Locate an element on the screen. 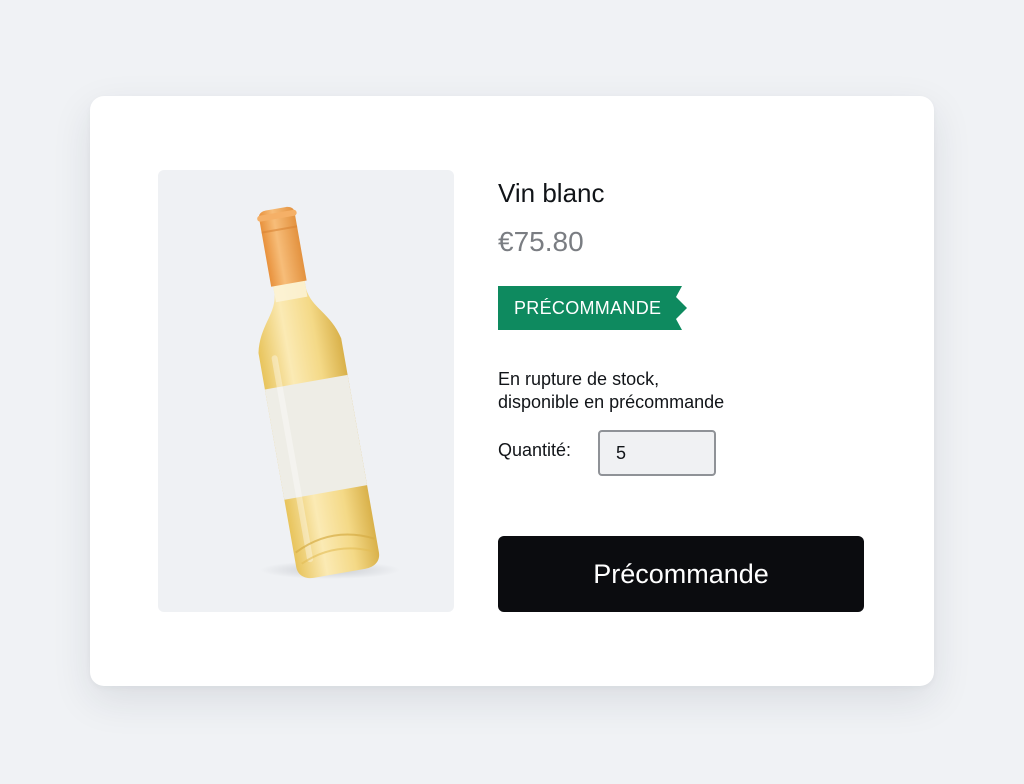  stock-status-line-2: disponible en précommande is located at coordinates (611, 402).